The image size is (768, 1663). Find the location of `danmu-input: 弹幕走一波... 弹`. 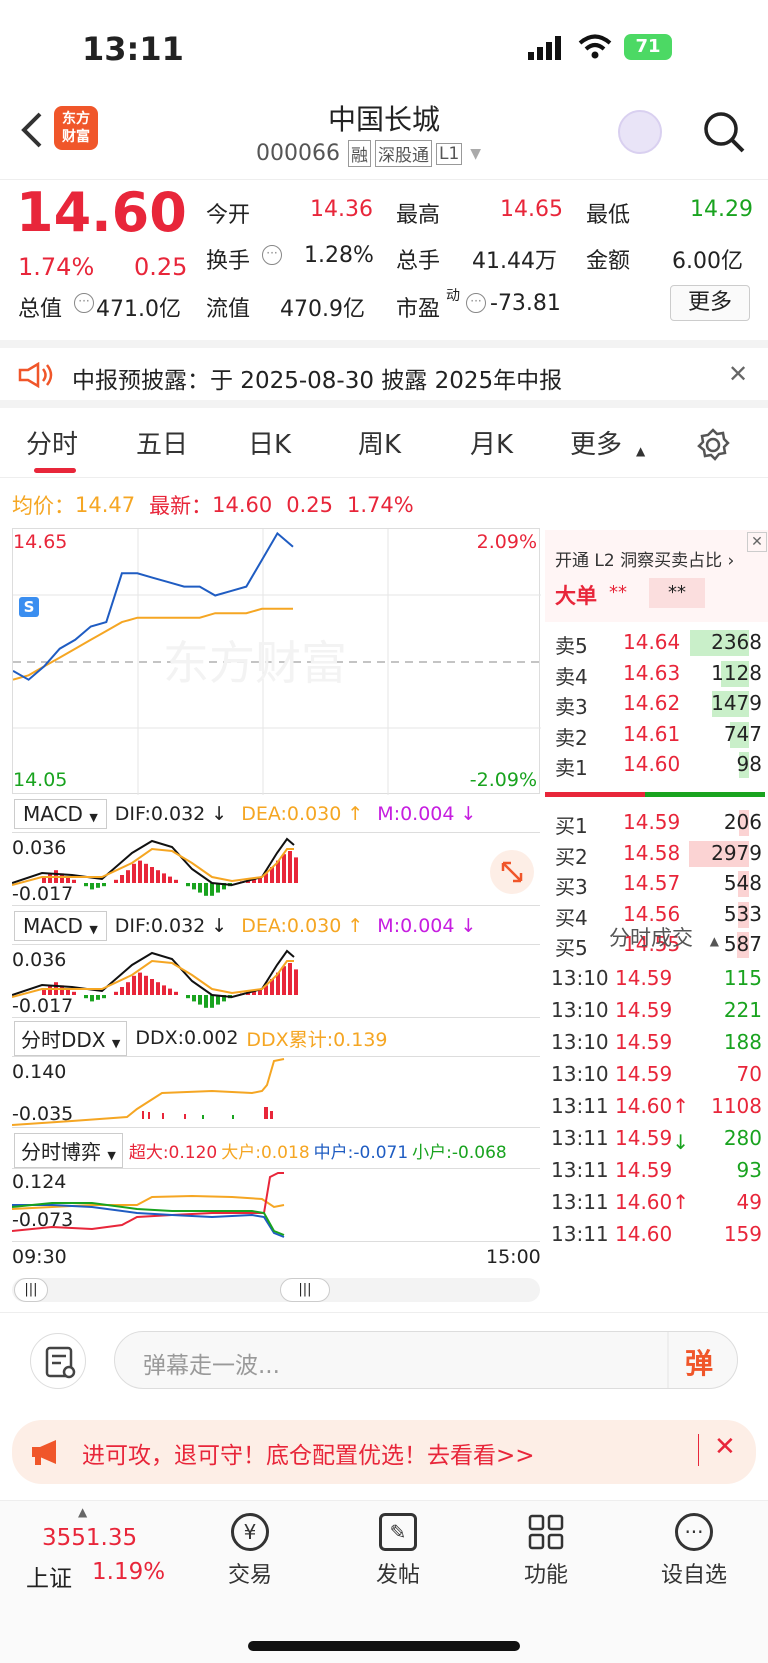

danmu-input: 弹幕走一波... 弹 is located at coordinates (426, 1360).